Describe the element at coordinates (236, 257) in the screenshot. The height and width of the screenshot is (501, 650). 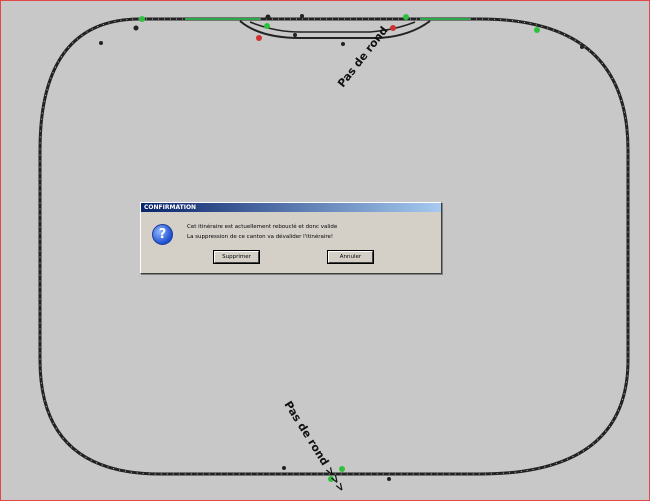
I see `supprimer-button: Supprimer` at that location.